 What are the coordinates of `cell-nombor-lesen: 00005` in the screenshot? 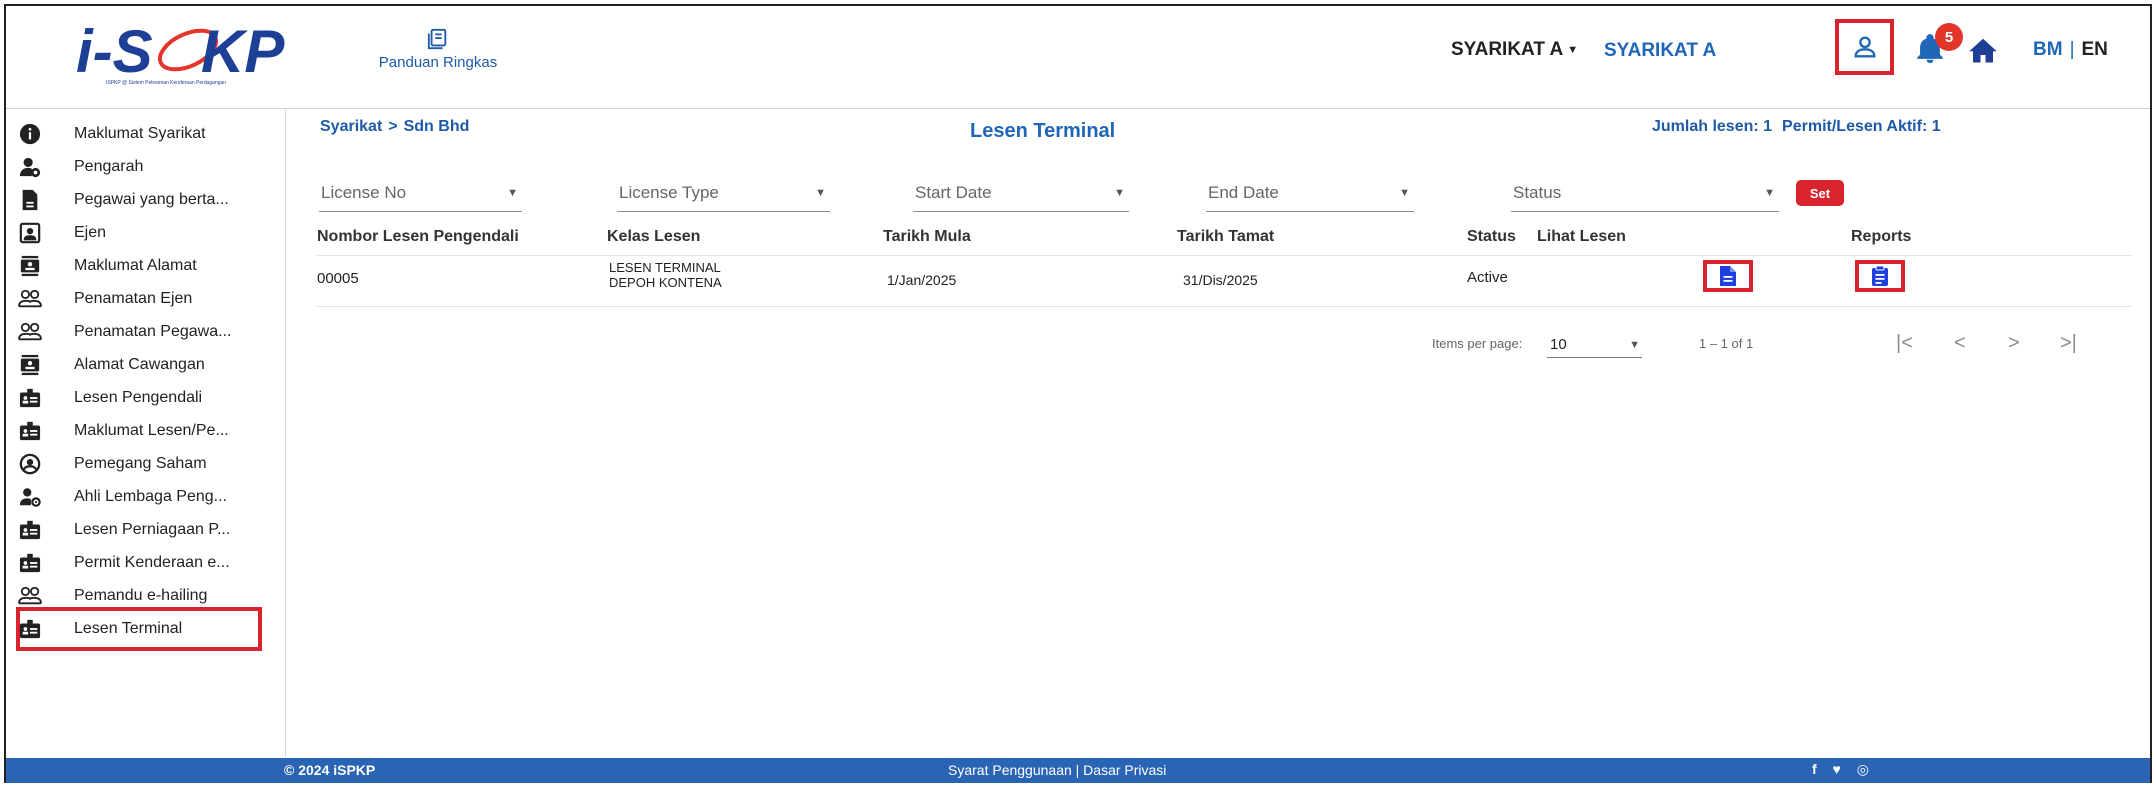 It's located at (338, 278).